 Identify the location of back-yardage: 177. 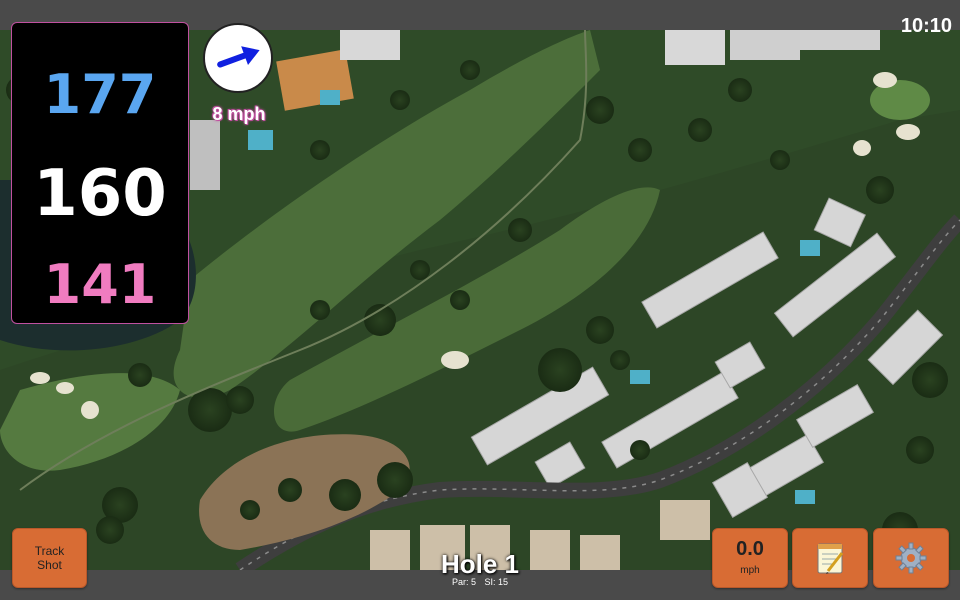
(100, 94).